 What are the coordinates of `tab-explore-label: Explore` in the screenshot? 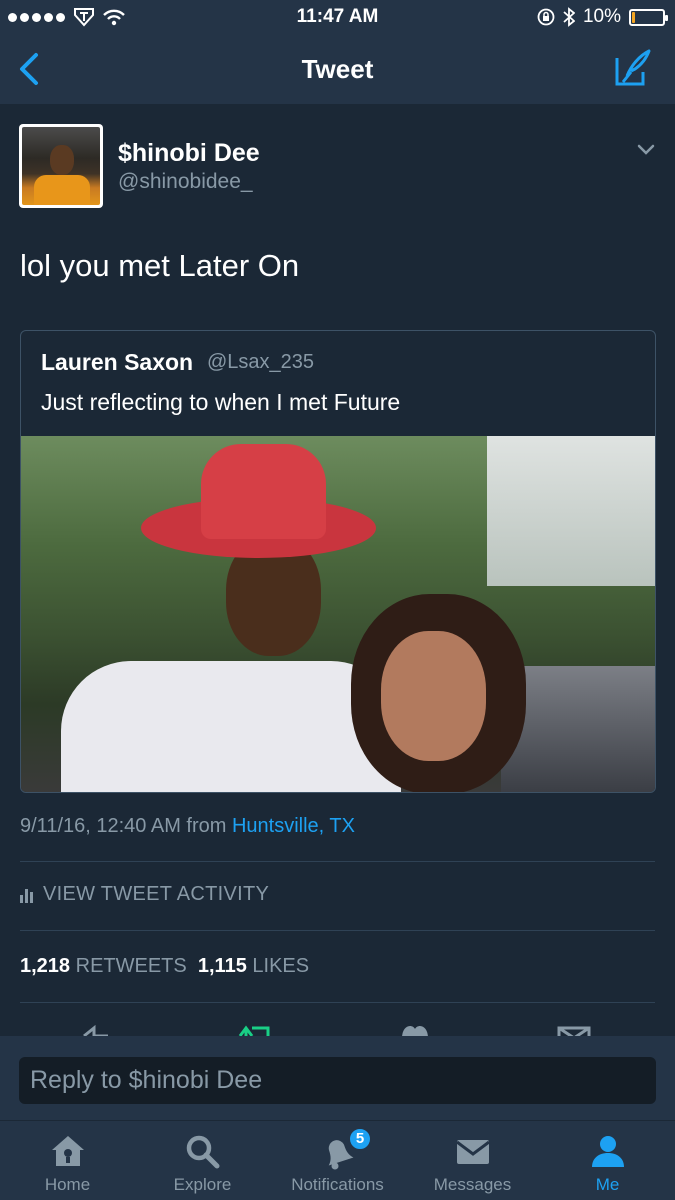 It's located at (202, 1184).